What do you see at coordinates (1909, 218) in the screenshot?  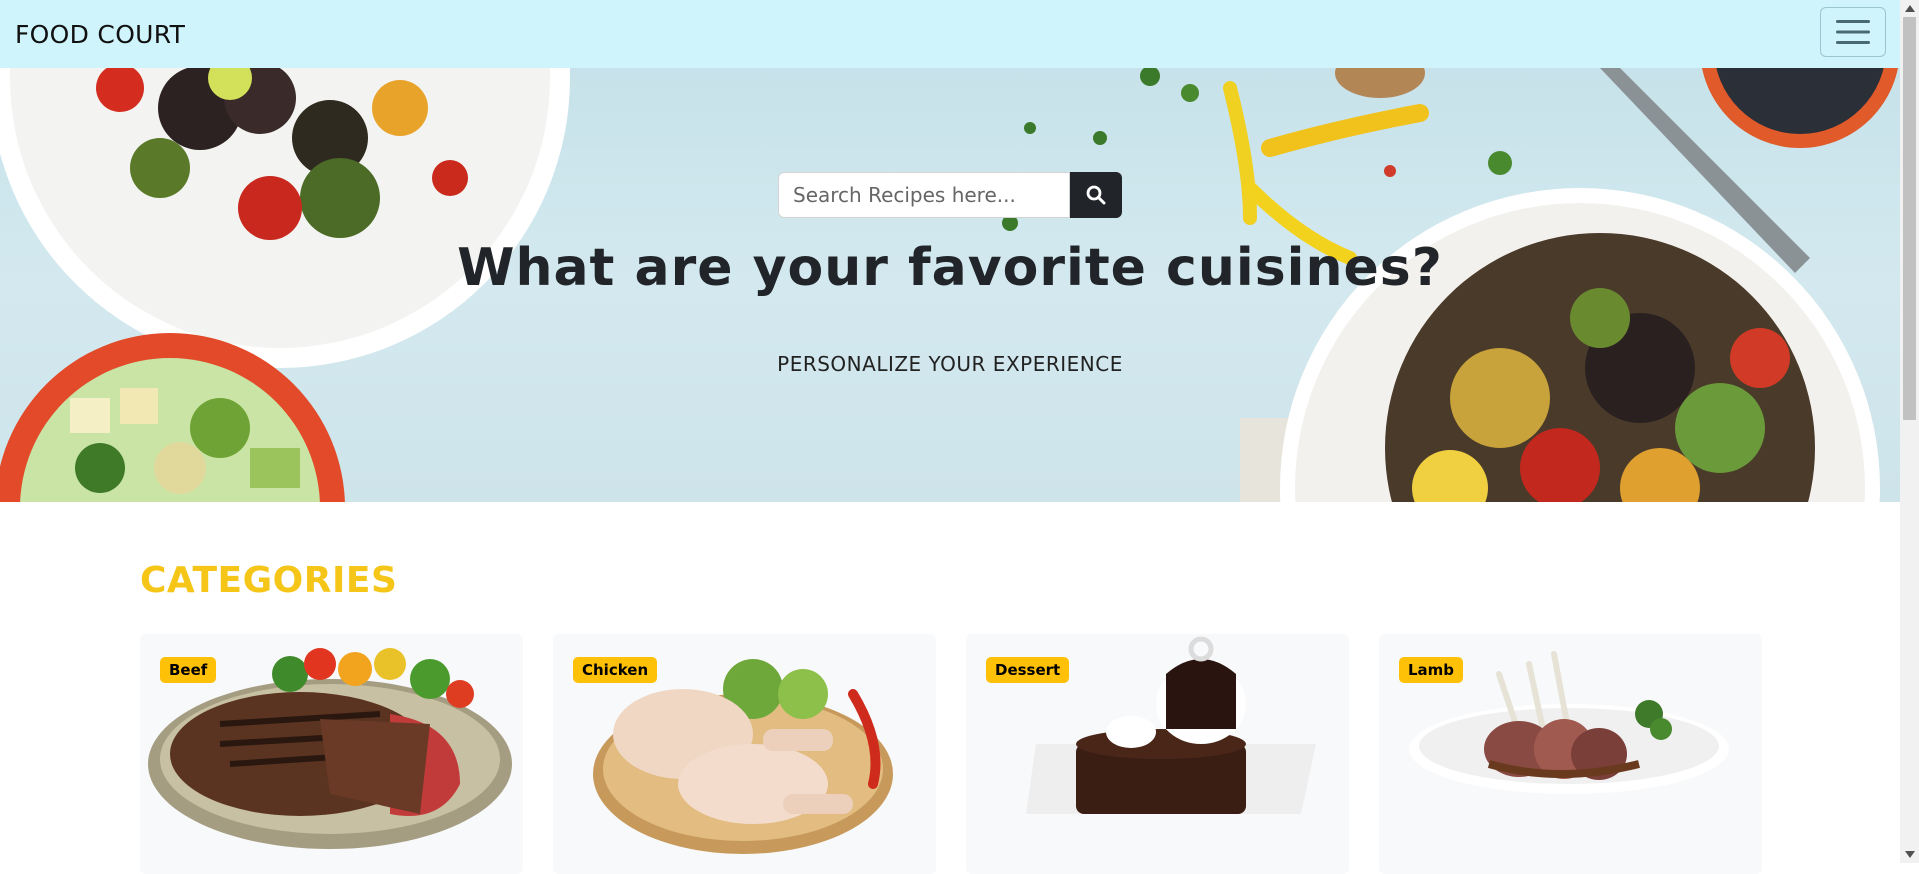 I see `scrollbar-thumb` at bounding box center [1909, 218].